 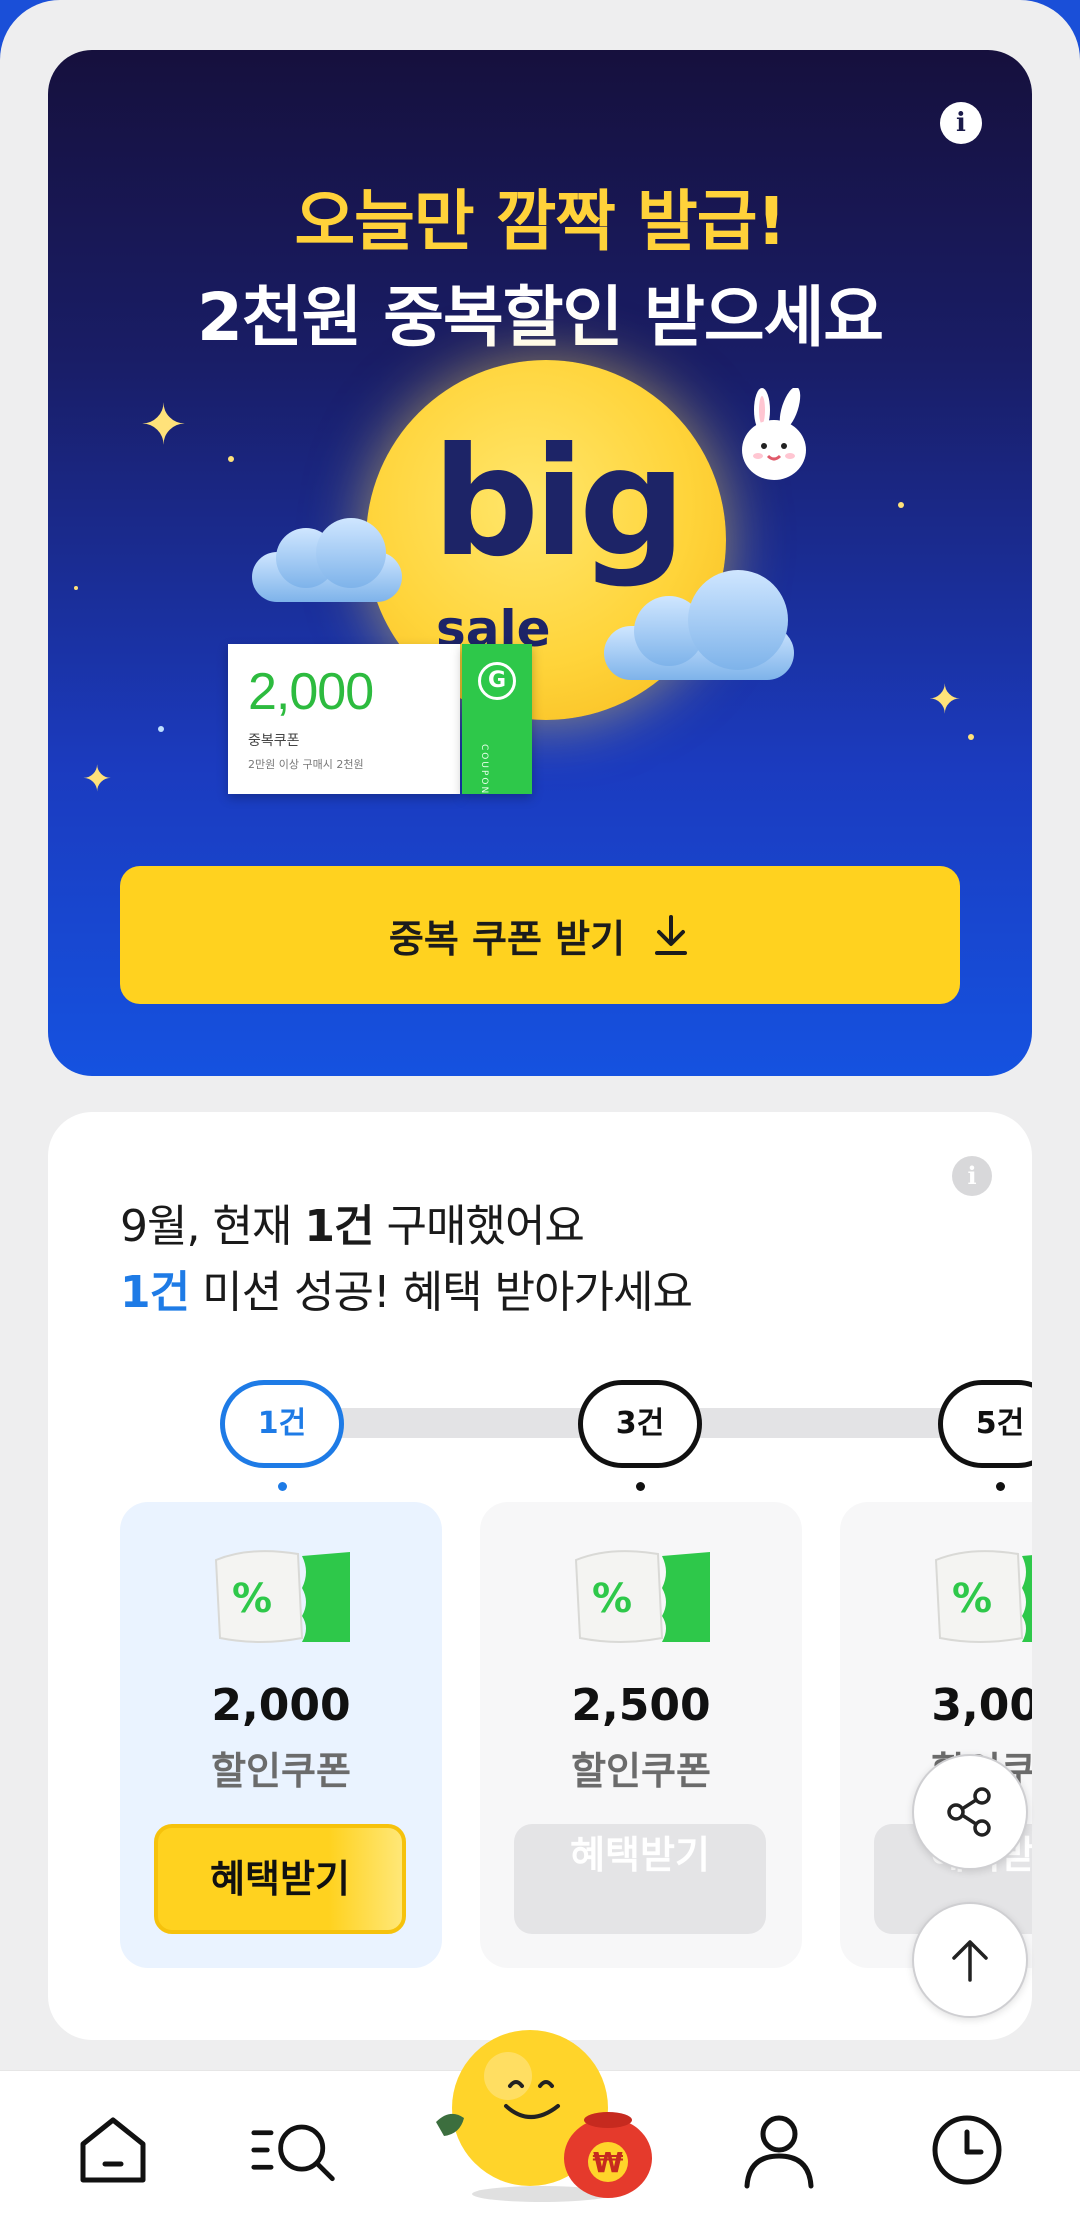 I want to click on big-sale-big-text: big, so click(x=559, y=503).